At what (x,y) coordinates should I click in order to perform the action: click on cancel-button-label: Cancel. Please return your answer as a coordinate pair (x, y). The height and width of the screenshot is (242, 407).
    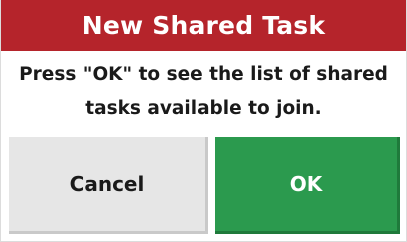
    Looking at the image, I should click on (107, 184).